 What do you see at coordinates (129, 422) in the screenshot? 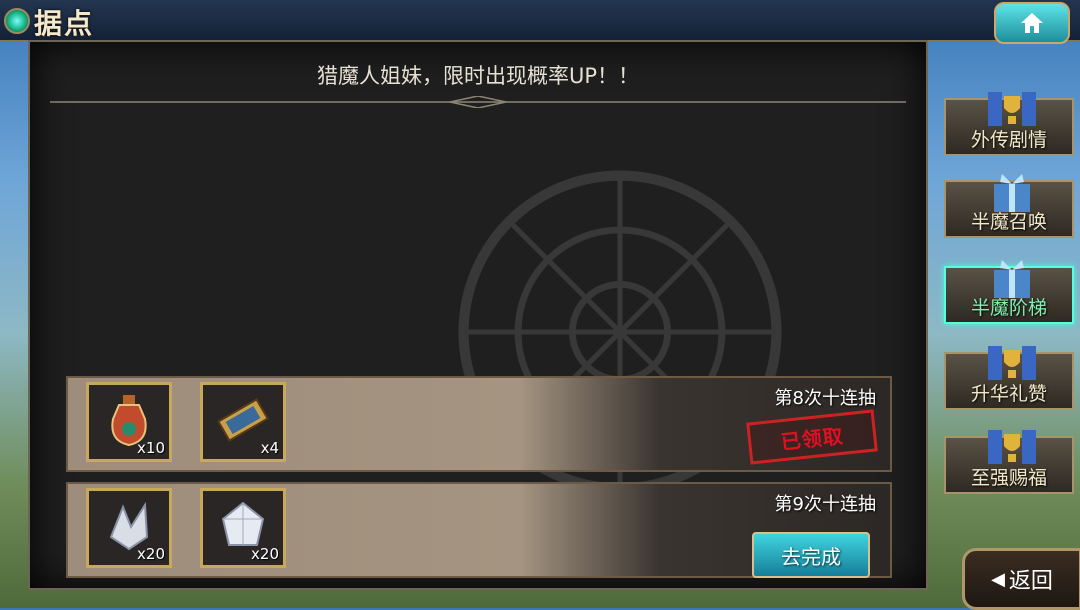
I see `reward-item-potion: x10` at bounding box center [129, 422].